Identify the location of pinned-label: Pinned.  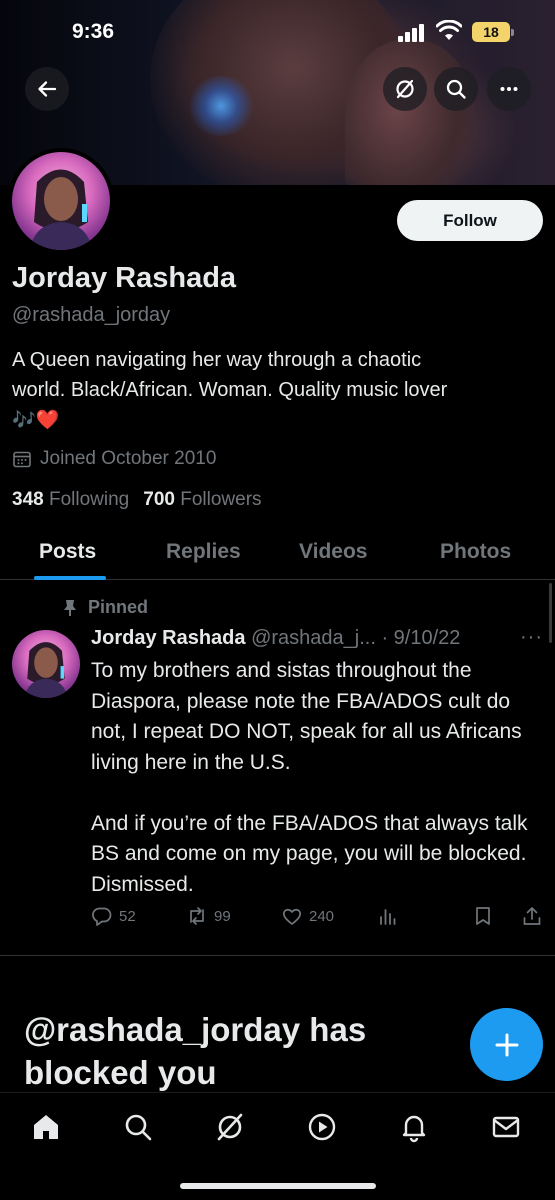
(105, 607).